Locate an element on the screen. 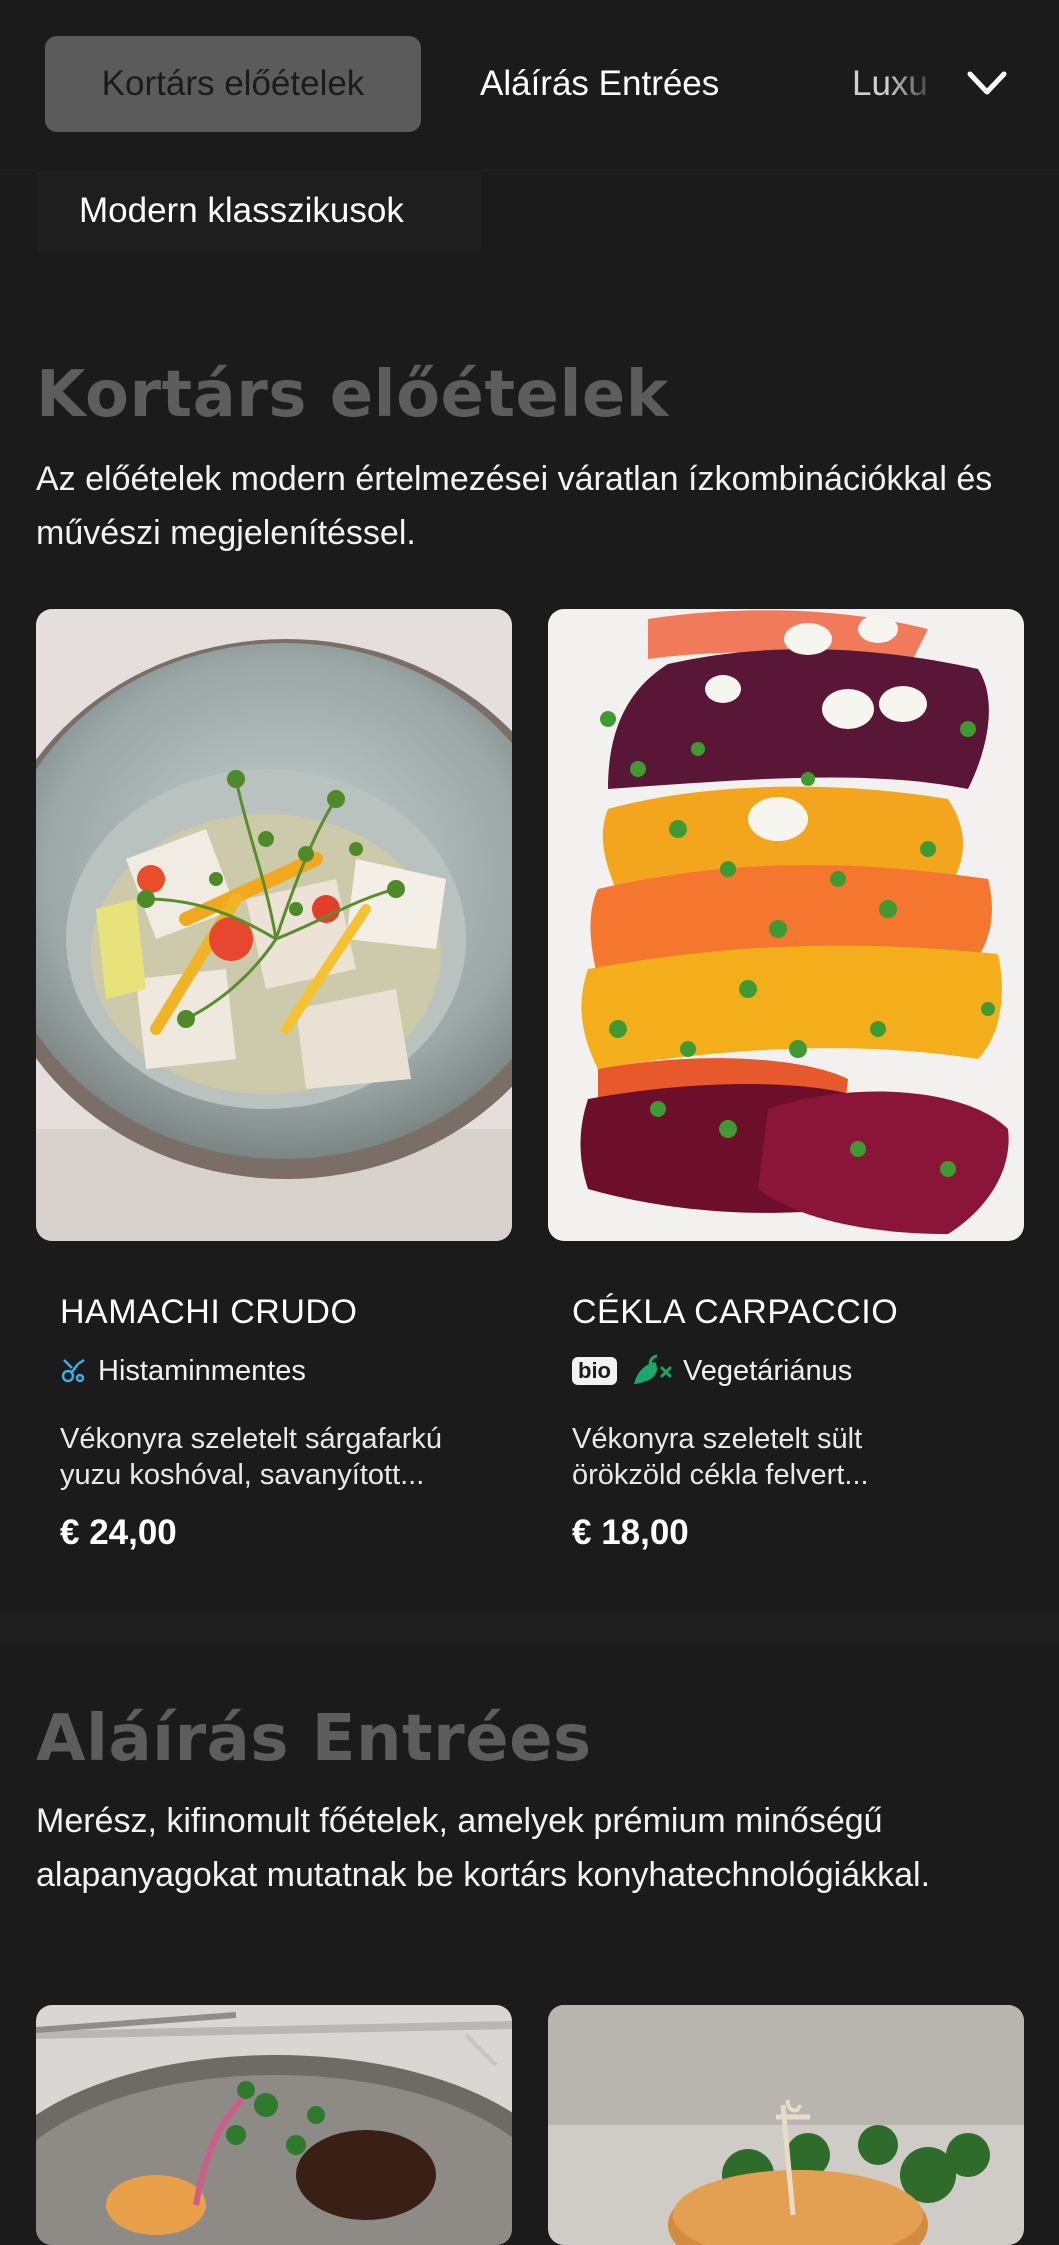 The height and width of the screenshot is (2245, 1059). tab-luxus: Luxu is located at coordinates (897, 84).